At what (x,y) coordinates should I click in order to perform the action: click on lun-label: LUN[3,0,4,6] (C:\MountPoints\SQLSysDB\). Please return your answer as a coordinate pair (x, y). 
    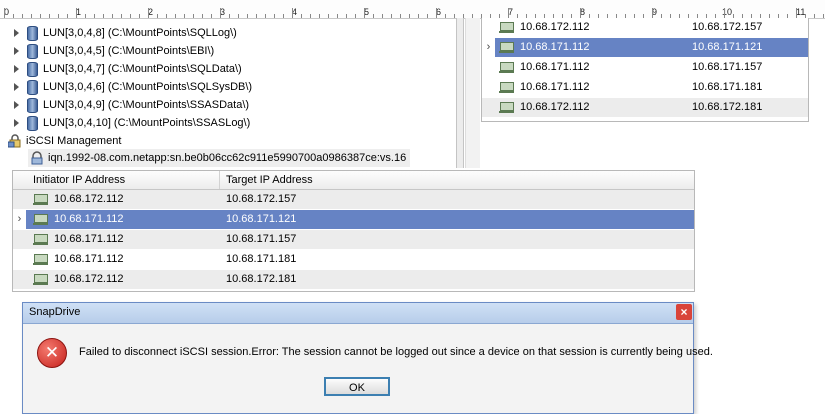
    Looking at the image, I should click on (148, 87).